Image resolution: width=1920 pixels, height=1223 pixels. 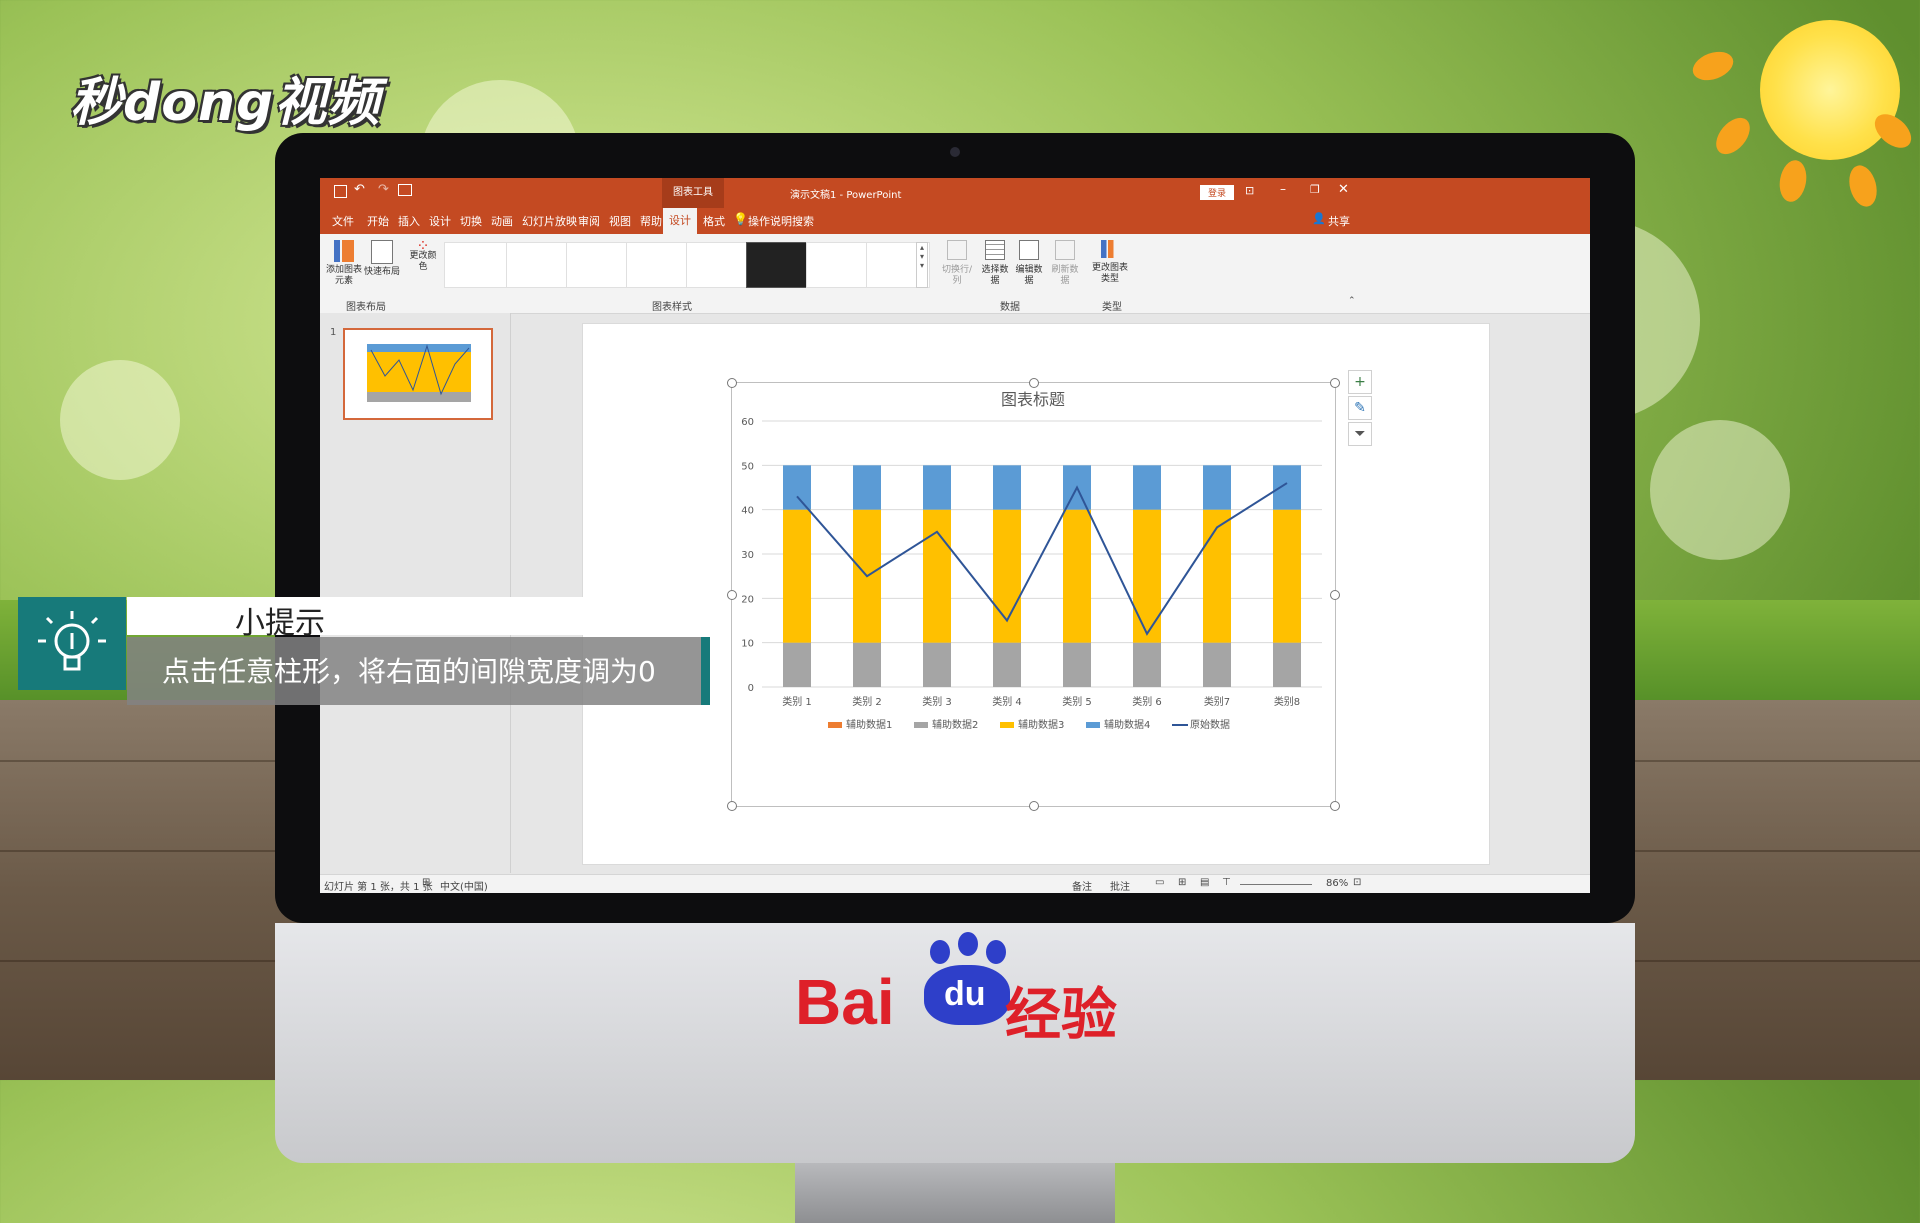 What do you see at coordinates (1360, 382) in the screenshot?
I see `chart-elements-button: +` at bounding box center [1360, 382].